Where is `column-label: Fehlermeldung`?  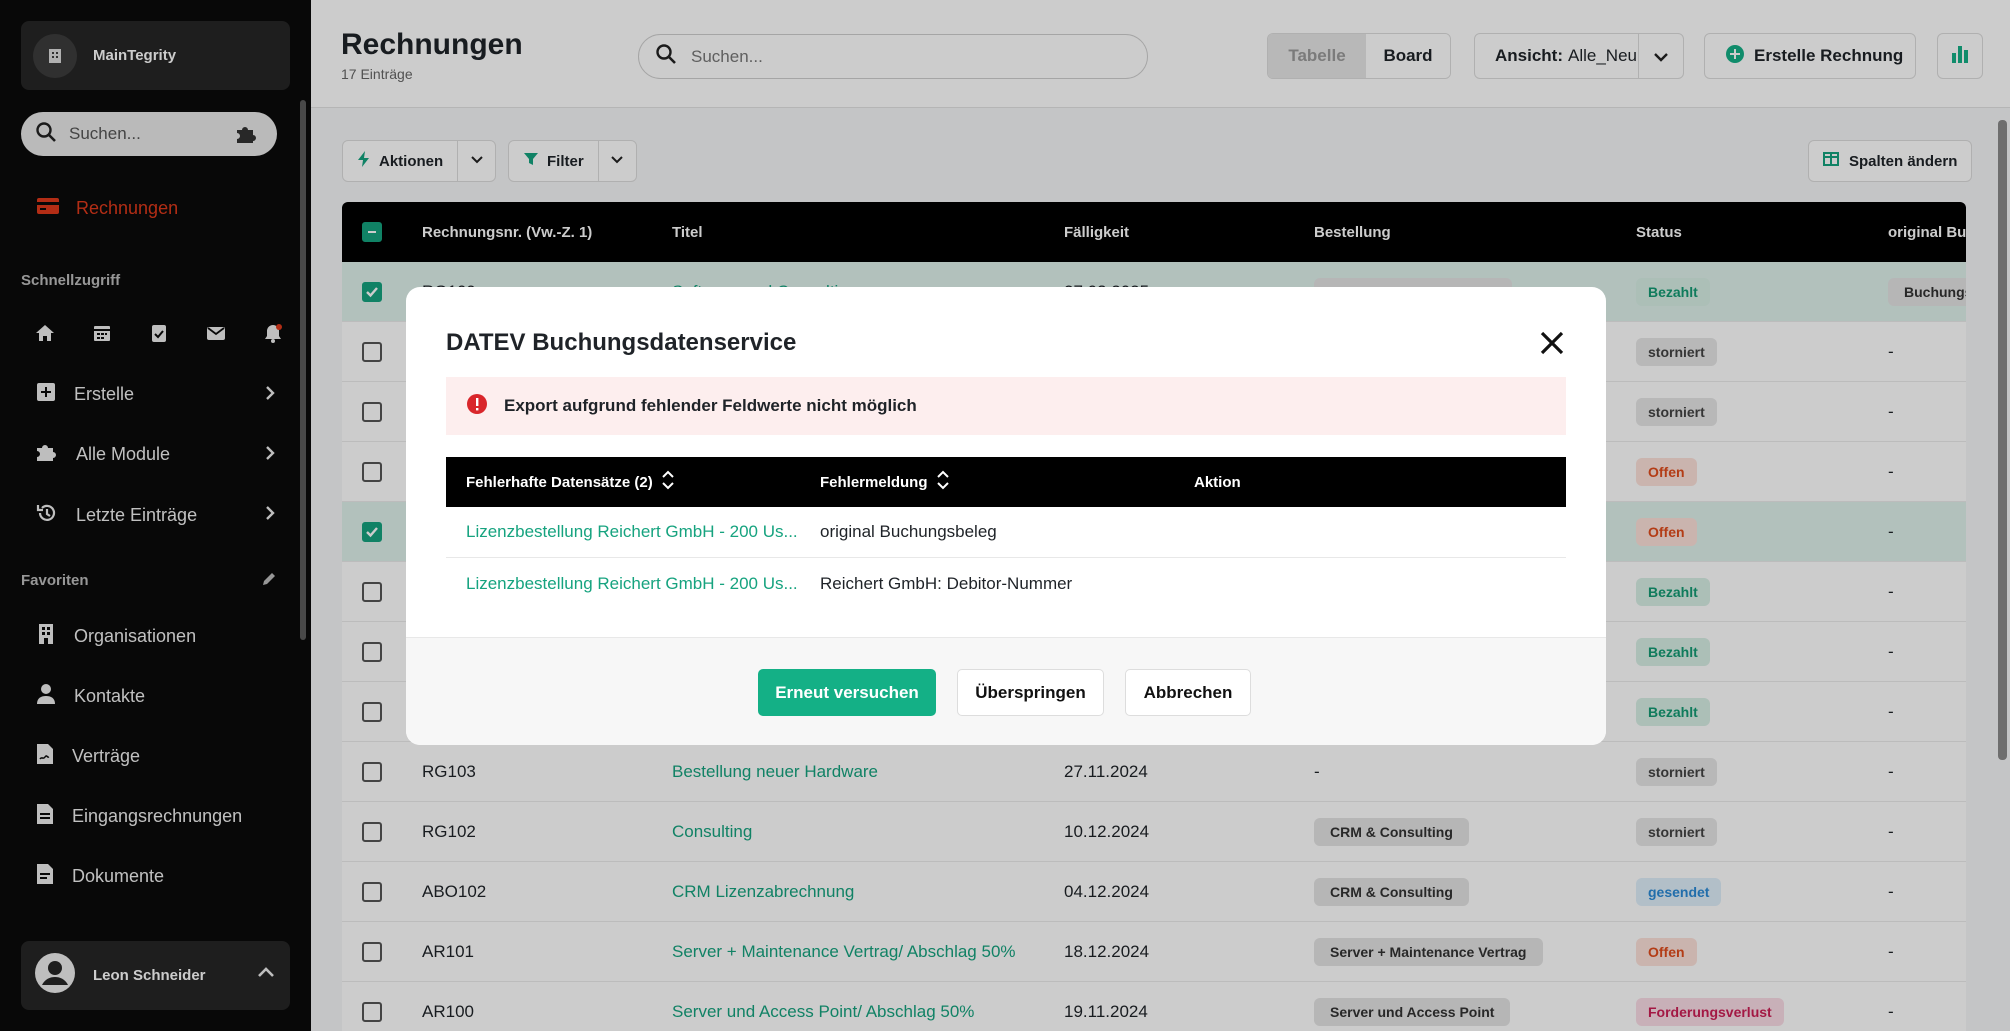 column-label: Fehlermeldung is located at coordinates (874, 482).